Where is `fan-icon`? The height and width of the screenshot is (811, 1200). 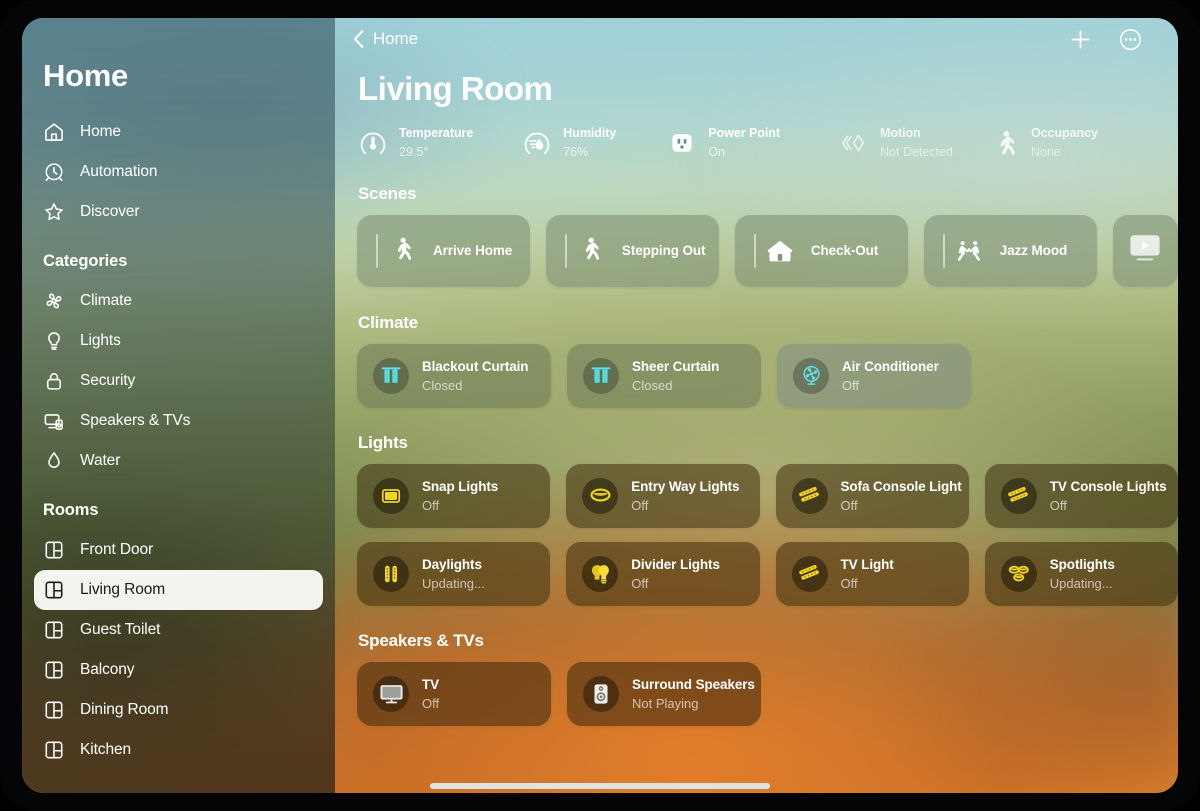 fan-icon is located at coordinates (54, 301).